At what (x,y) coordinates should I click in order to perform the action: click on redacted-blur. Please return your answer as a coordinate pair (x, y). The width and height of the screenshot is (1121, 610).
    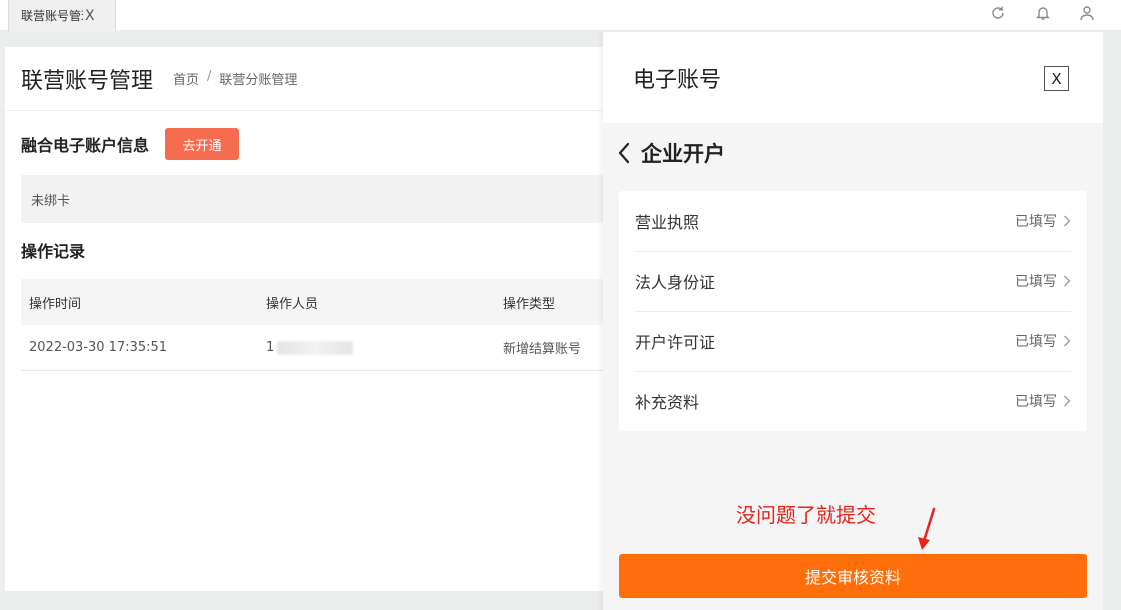
    Looking at the image, I should click on (315, 347).